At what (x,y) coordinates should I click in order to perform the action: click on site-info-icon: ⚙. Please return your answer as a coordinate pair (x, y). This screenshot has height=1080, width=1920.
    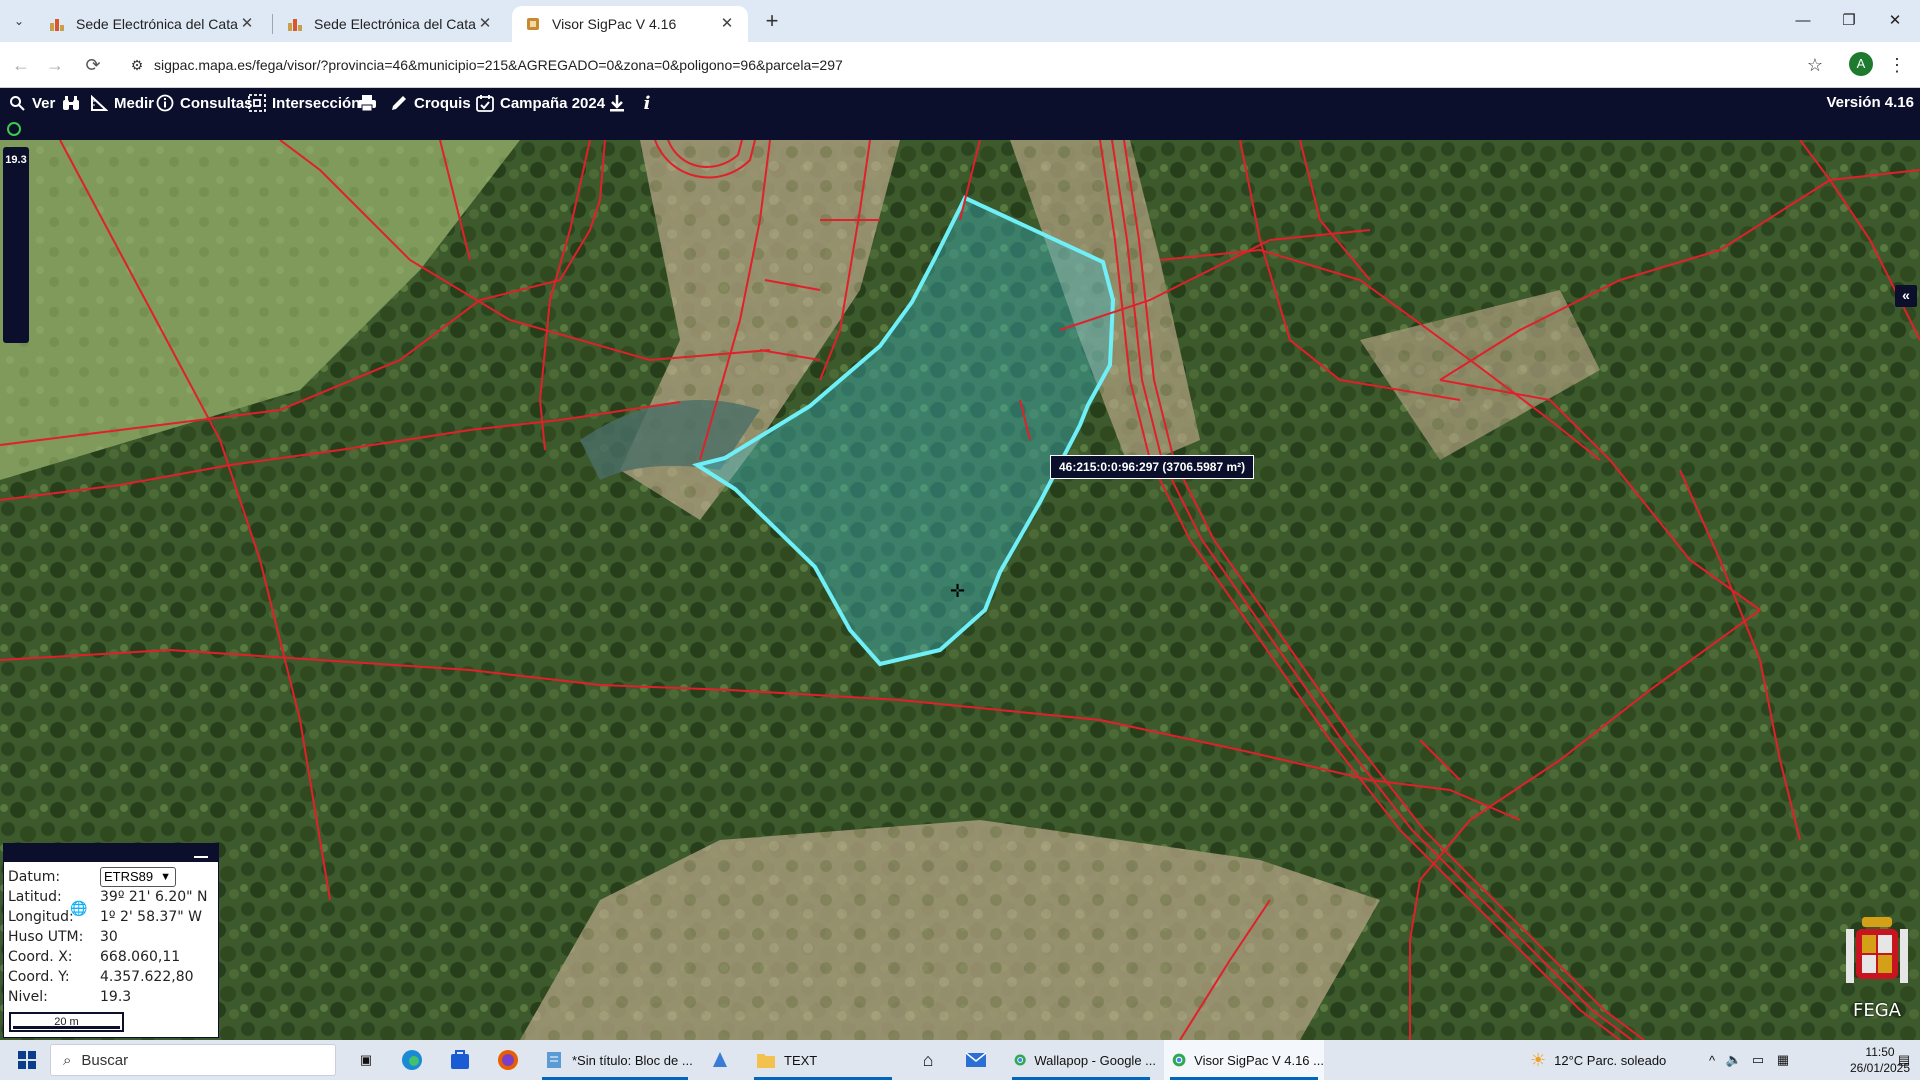
    Looking at the image, I should click on (137, 65).